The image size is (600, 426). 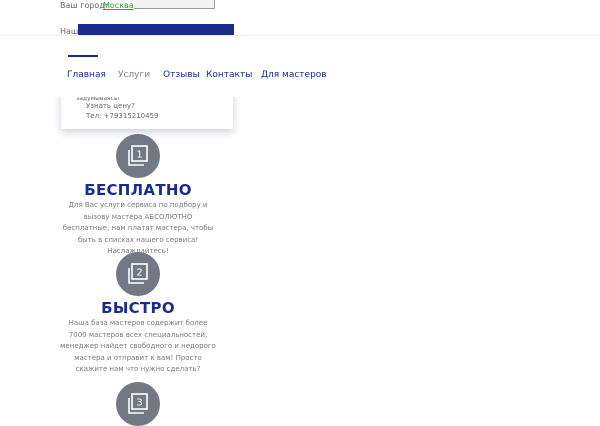 I want to click on feature-icon-circle: 2, so click(x=138, y=274).